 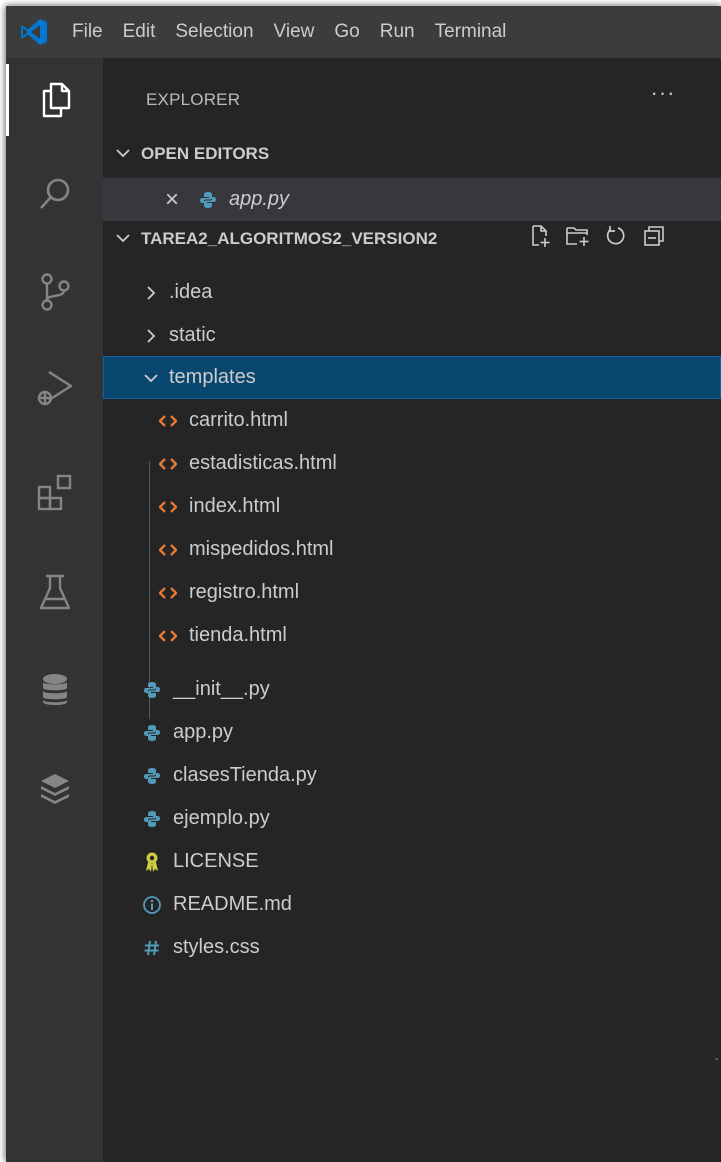 What do you see at coordinates (412, 292) in the screenshot?
I see `tree-folder-idea: .idea` at bounding box center [412, 292].